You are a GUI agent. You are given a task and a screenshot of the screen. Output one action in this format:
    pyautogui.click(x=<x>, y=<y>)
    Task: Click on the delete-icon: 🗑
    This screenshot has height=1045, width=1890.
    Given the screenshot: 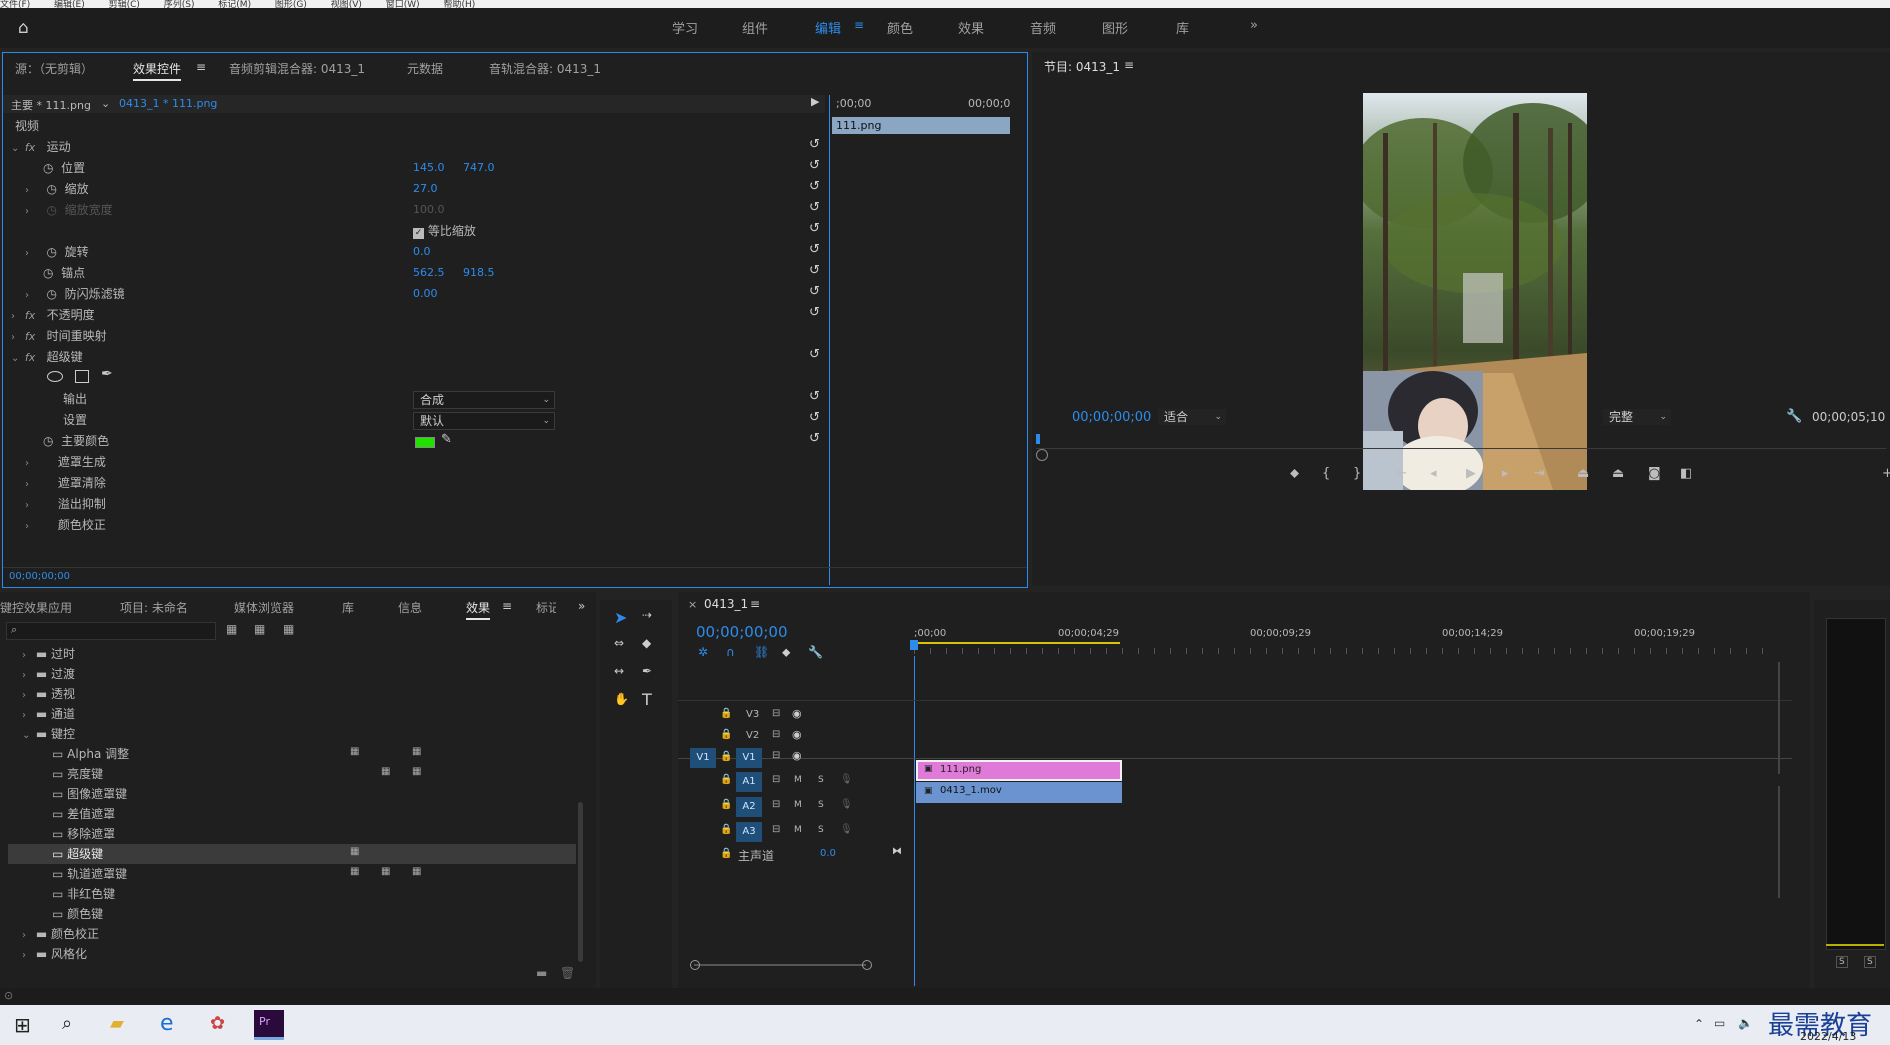 What is the action you would take?
    pyautogui.click(x=567, y=973)
    